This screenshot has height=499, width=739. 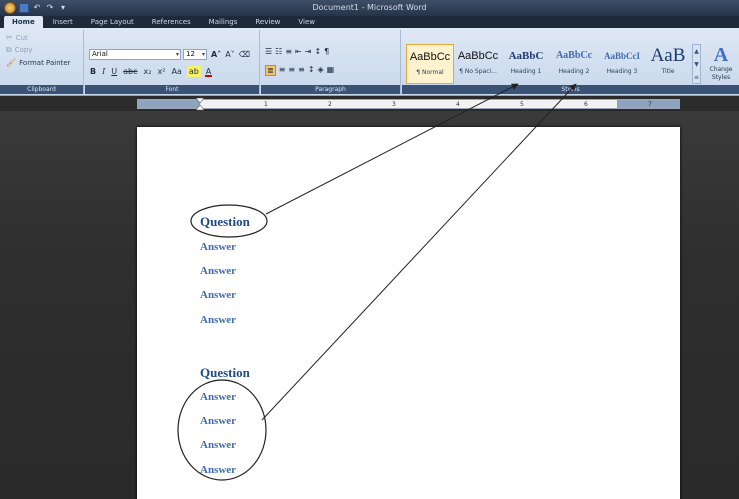 I want to click on copy-button: ⧉ Copy, so click(x=19, y=50).